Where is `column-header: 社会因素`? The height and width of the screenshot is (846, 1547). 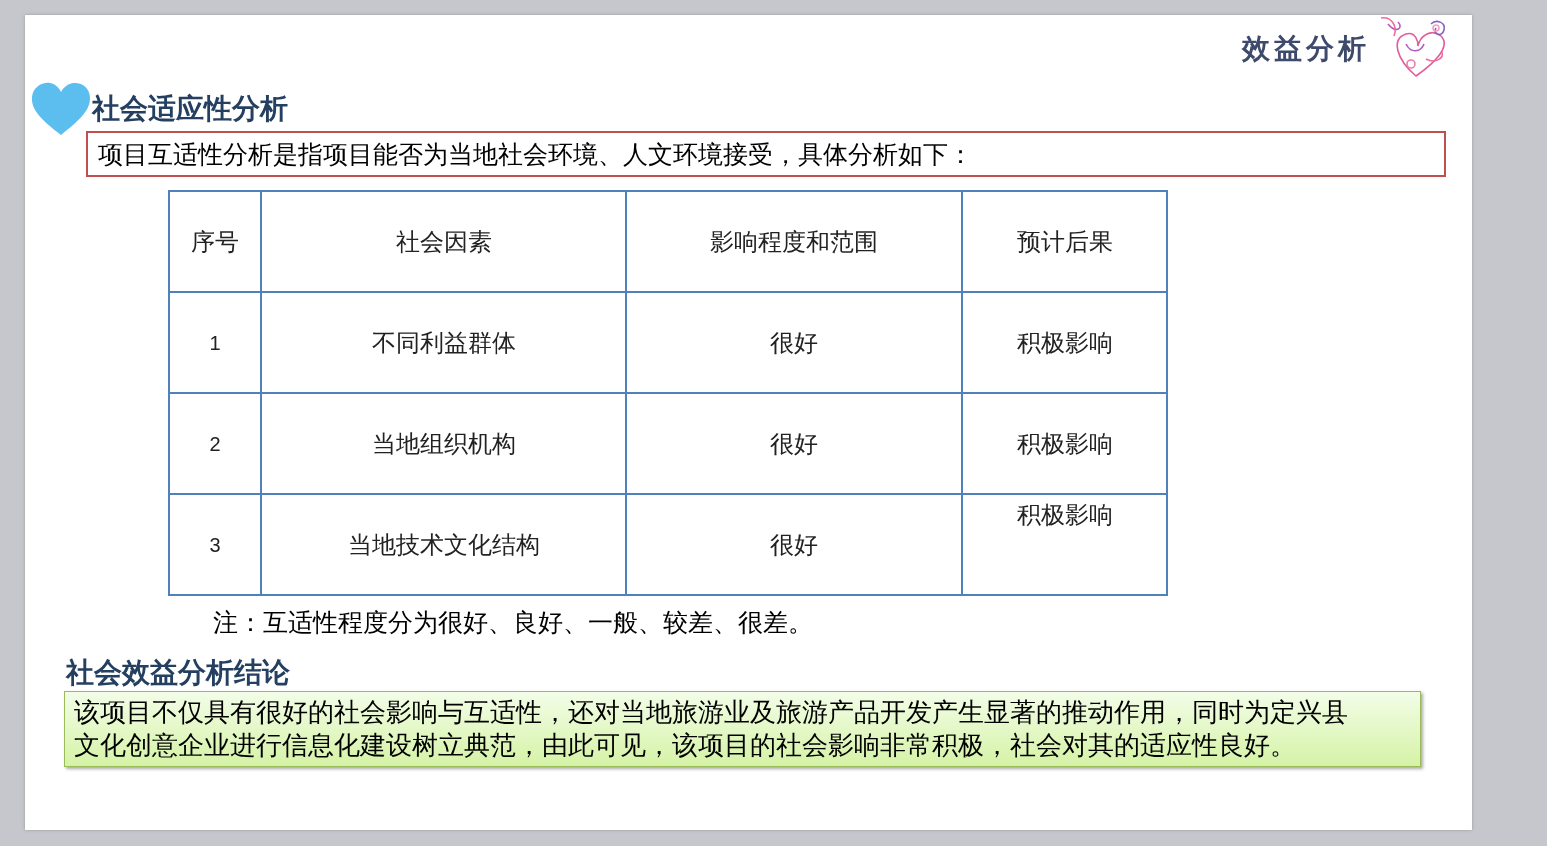
column-header: 社会因素 is located at coordinates (443, 241).